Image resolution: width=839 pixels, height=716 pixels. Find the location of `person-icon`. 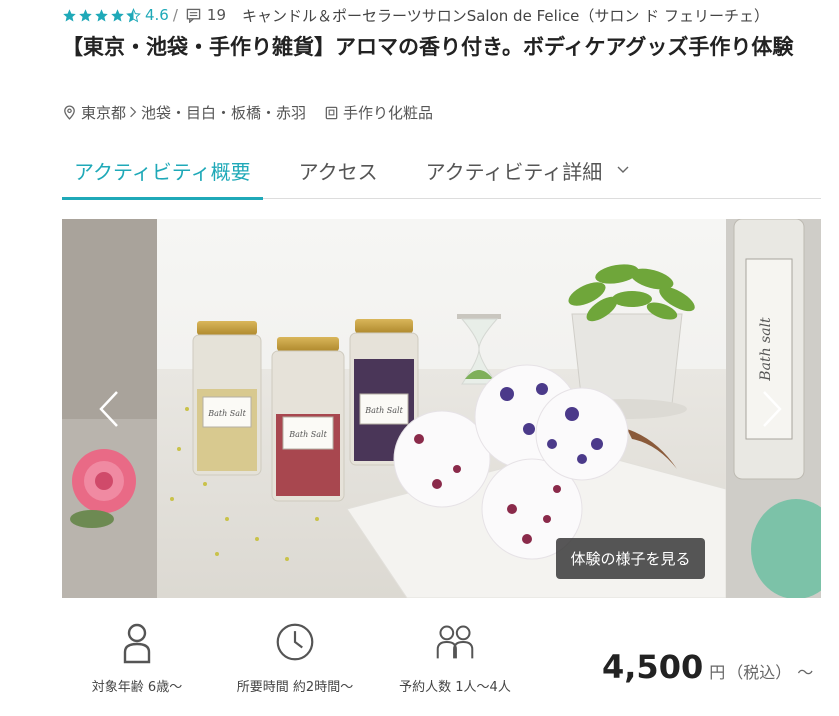

person-icon is located at coordinates (137, 643).